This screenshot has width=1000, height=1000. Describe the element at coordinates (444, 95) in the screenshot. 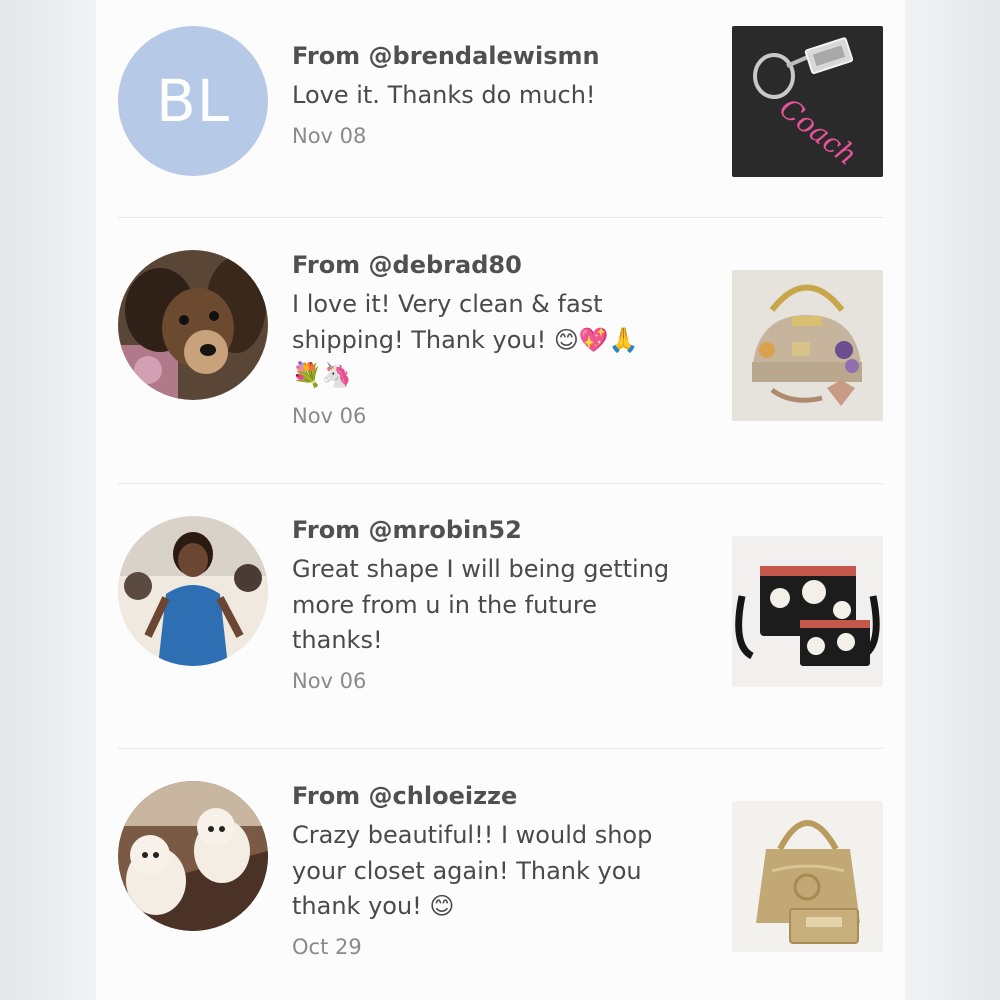

I see `review-comment: Love it. Thanks do much!` at that location.